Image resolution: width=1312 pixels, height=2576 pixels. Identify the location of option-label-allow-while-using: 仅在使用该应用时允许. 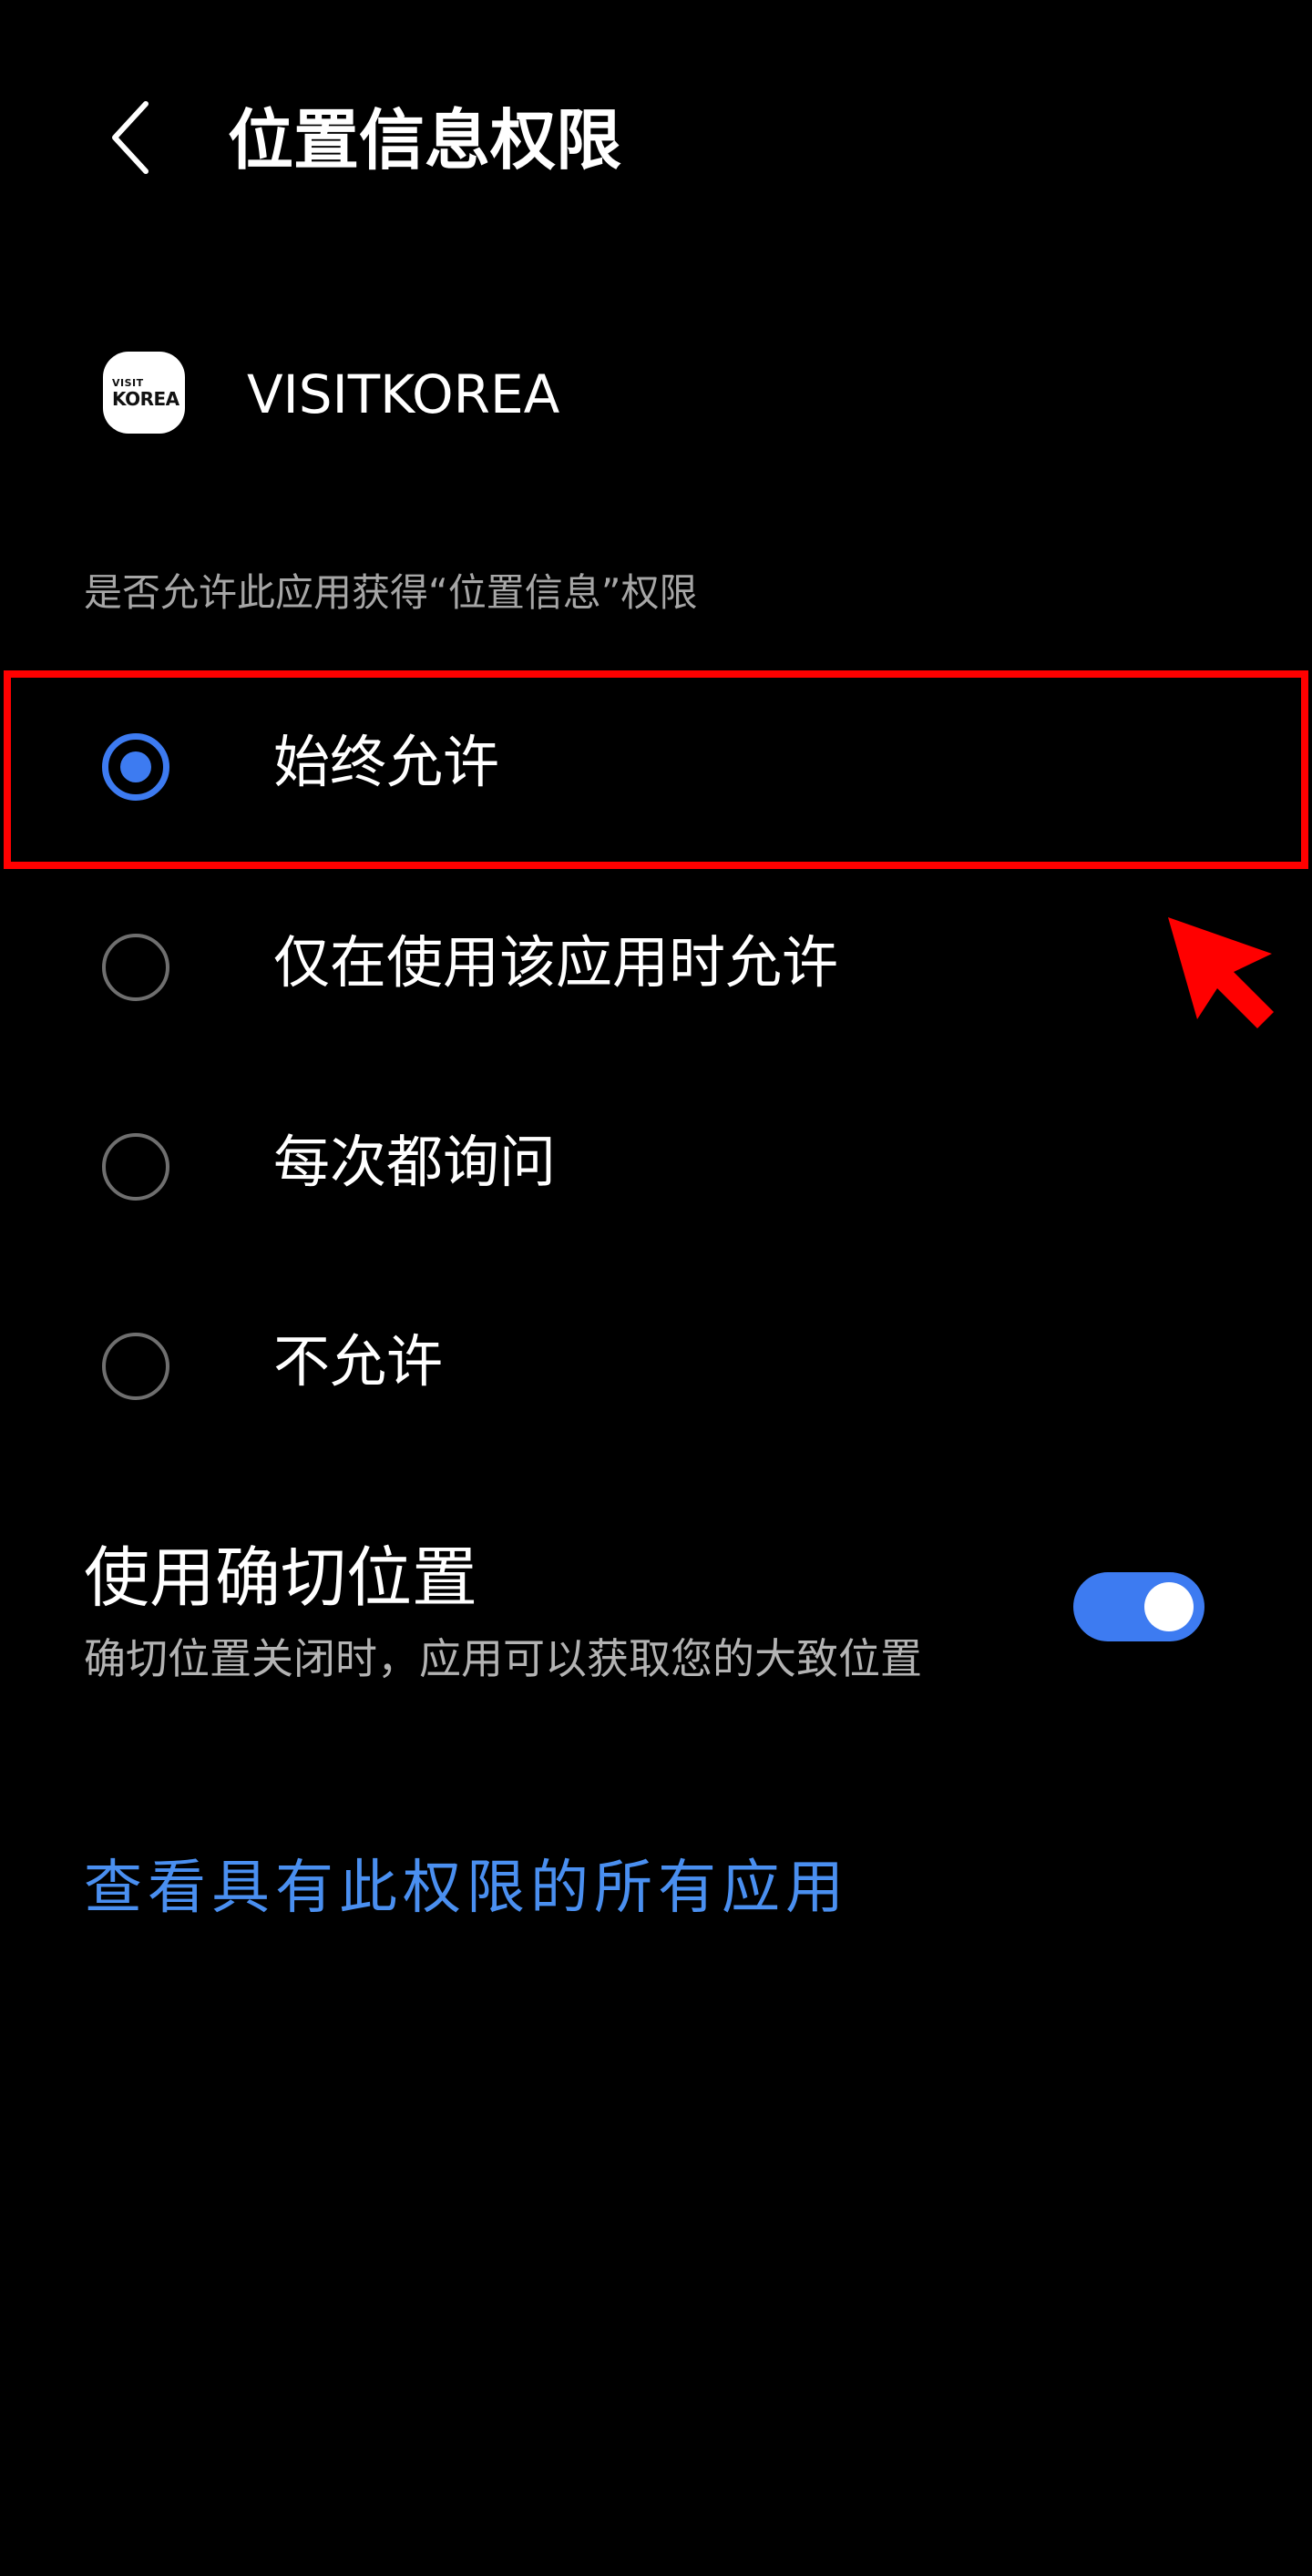
(556, 963).